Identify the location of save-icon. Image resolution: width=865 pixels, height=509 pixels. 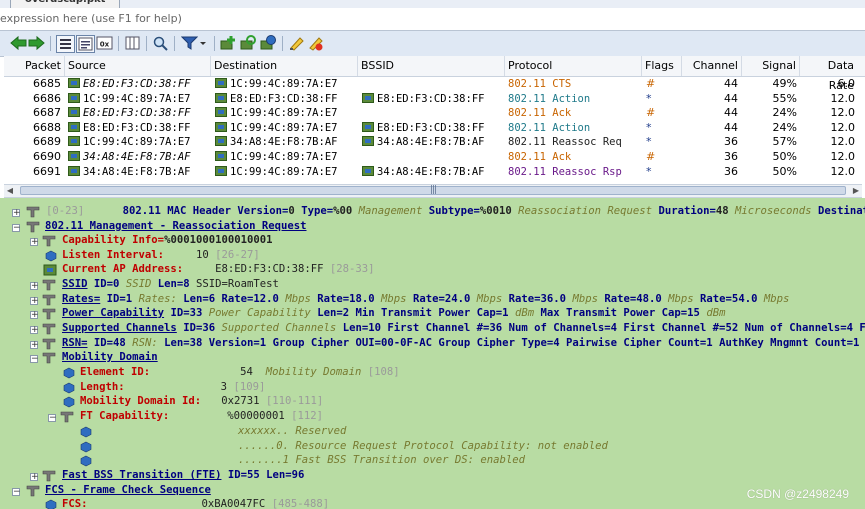
(268, 43).